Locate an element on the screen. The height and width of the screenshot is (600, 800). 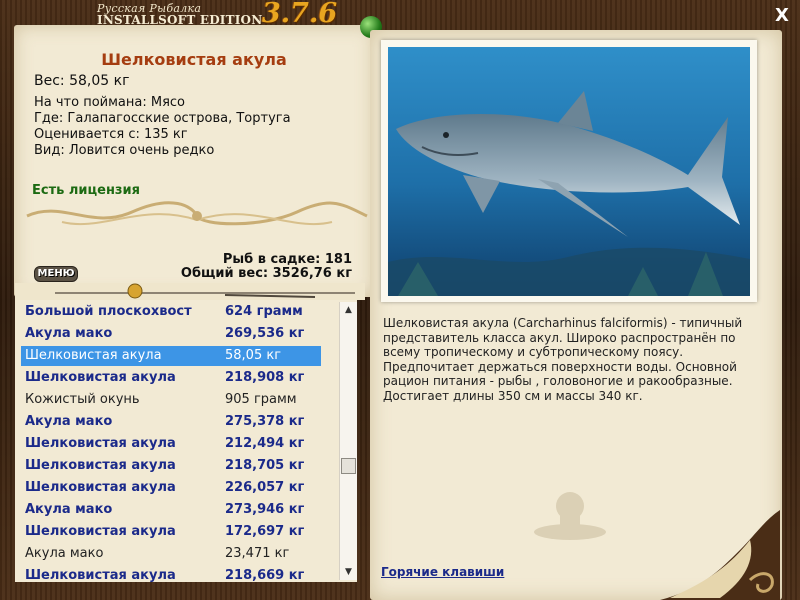
catch-list-item: Шелковистая акула 212,494 кг is located at coordinates (171, 444).